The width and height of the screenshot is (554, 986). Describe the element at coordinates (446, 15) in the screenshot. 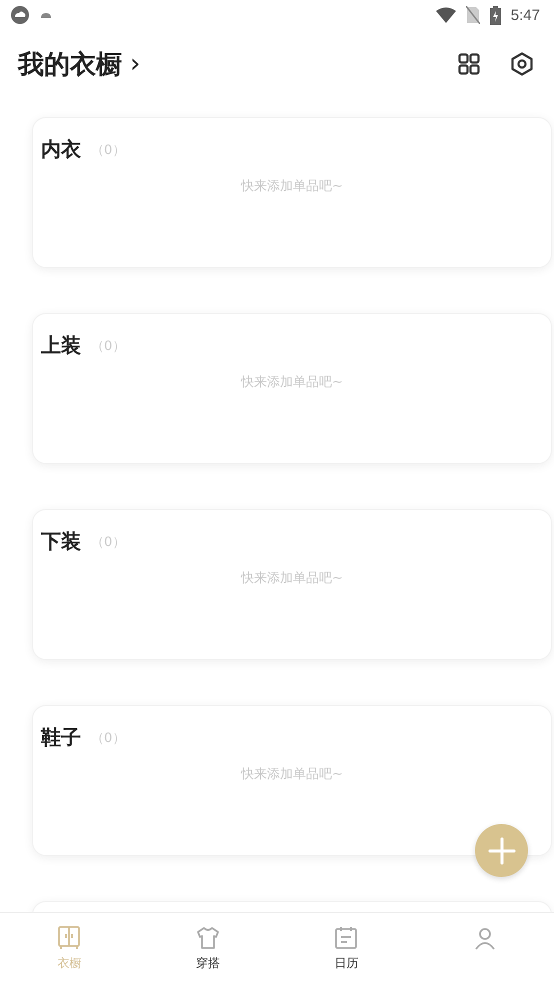

I see `wifi-icon` at that location.